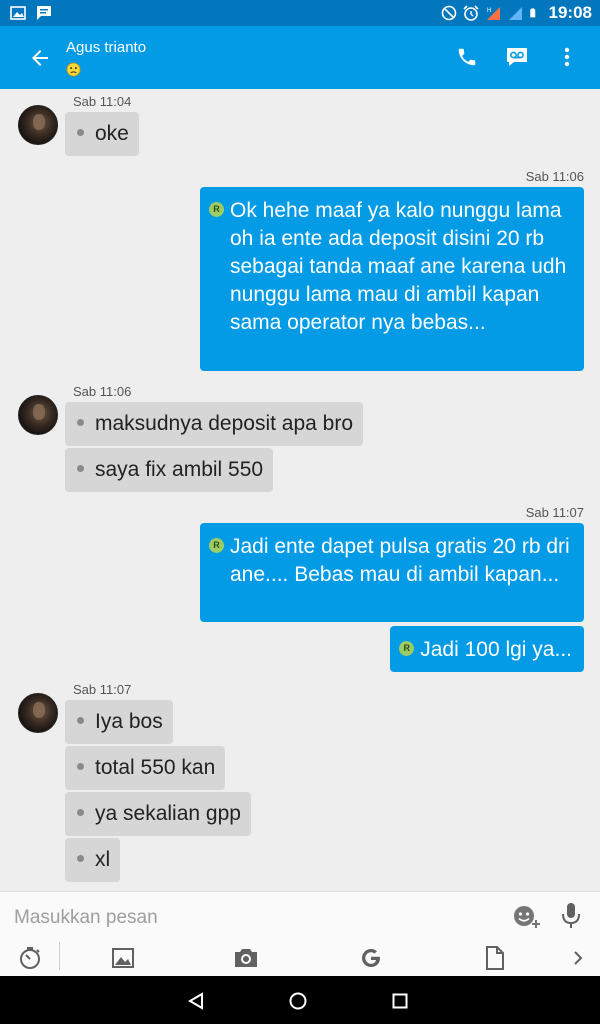 The height and width of the screenshot is (1024, 600). I want to click on conversation-header: Agus trianto, so click(300, 57).